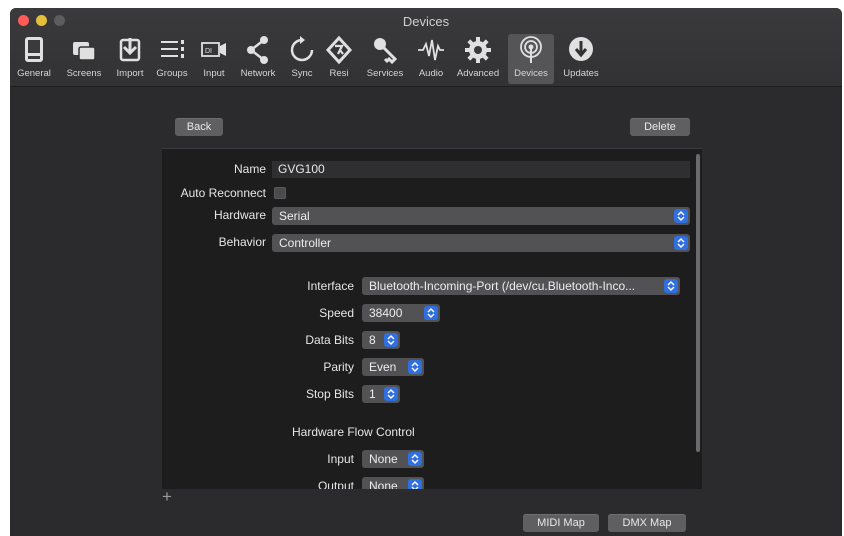  I want to click on hardware-value: Serial, so click(294, 216).